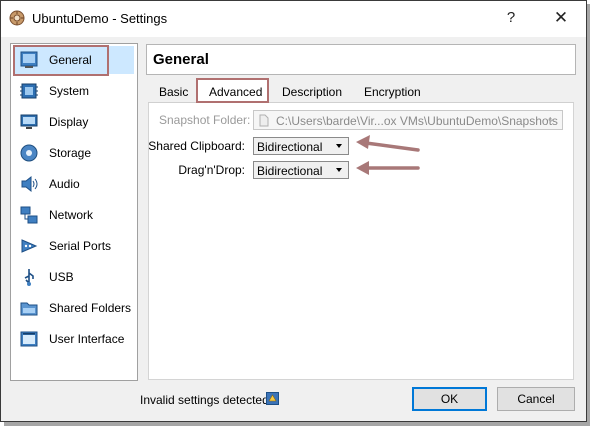 This screenshot has width=590, height=426. Describe the element at coordinates (312, 92) in the screenshot. I see `tab-description: Description` at that location.